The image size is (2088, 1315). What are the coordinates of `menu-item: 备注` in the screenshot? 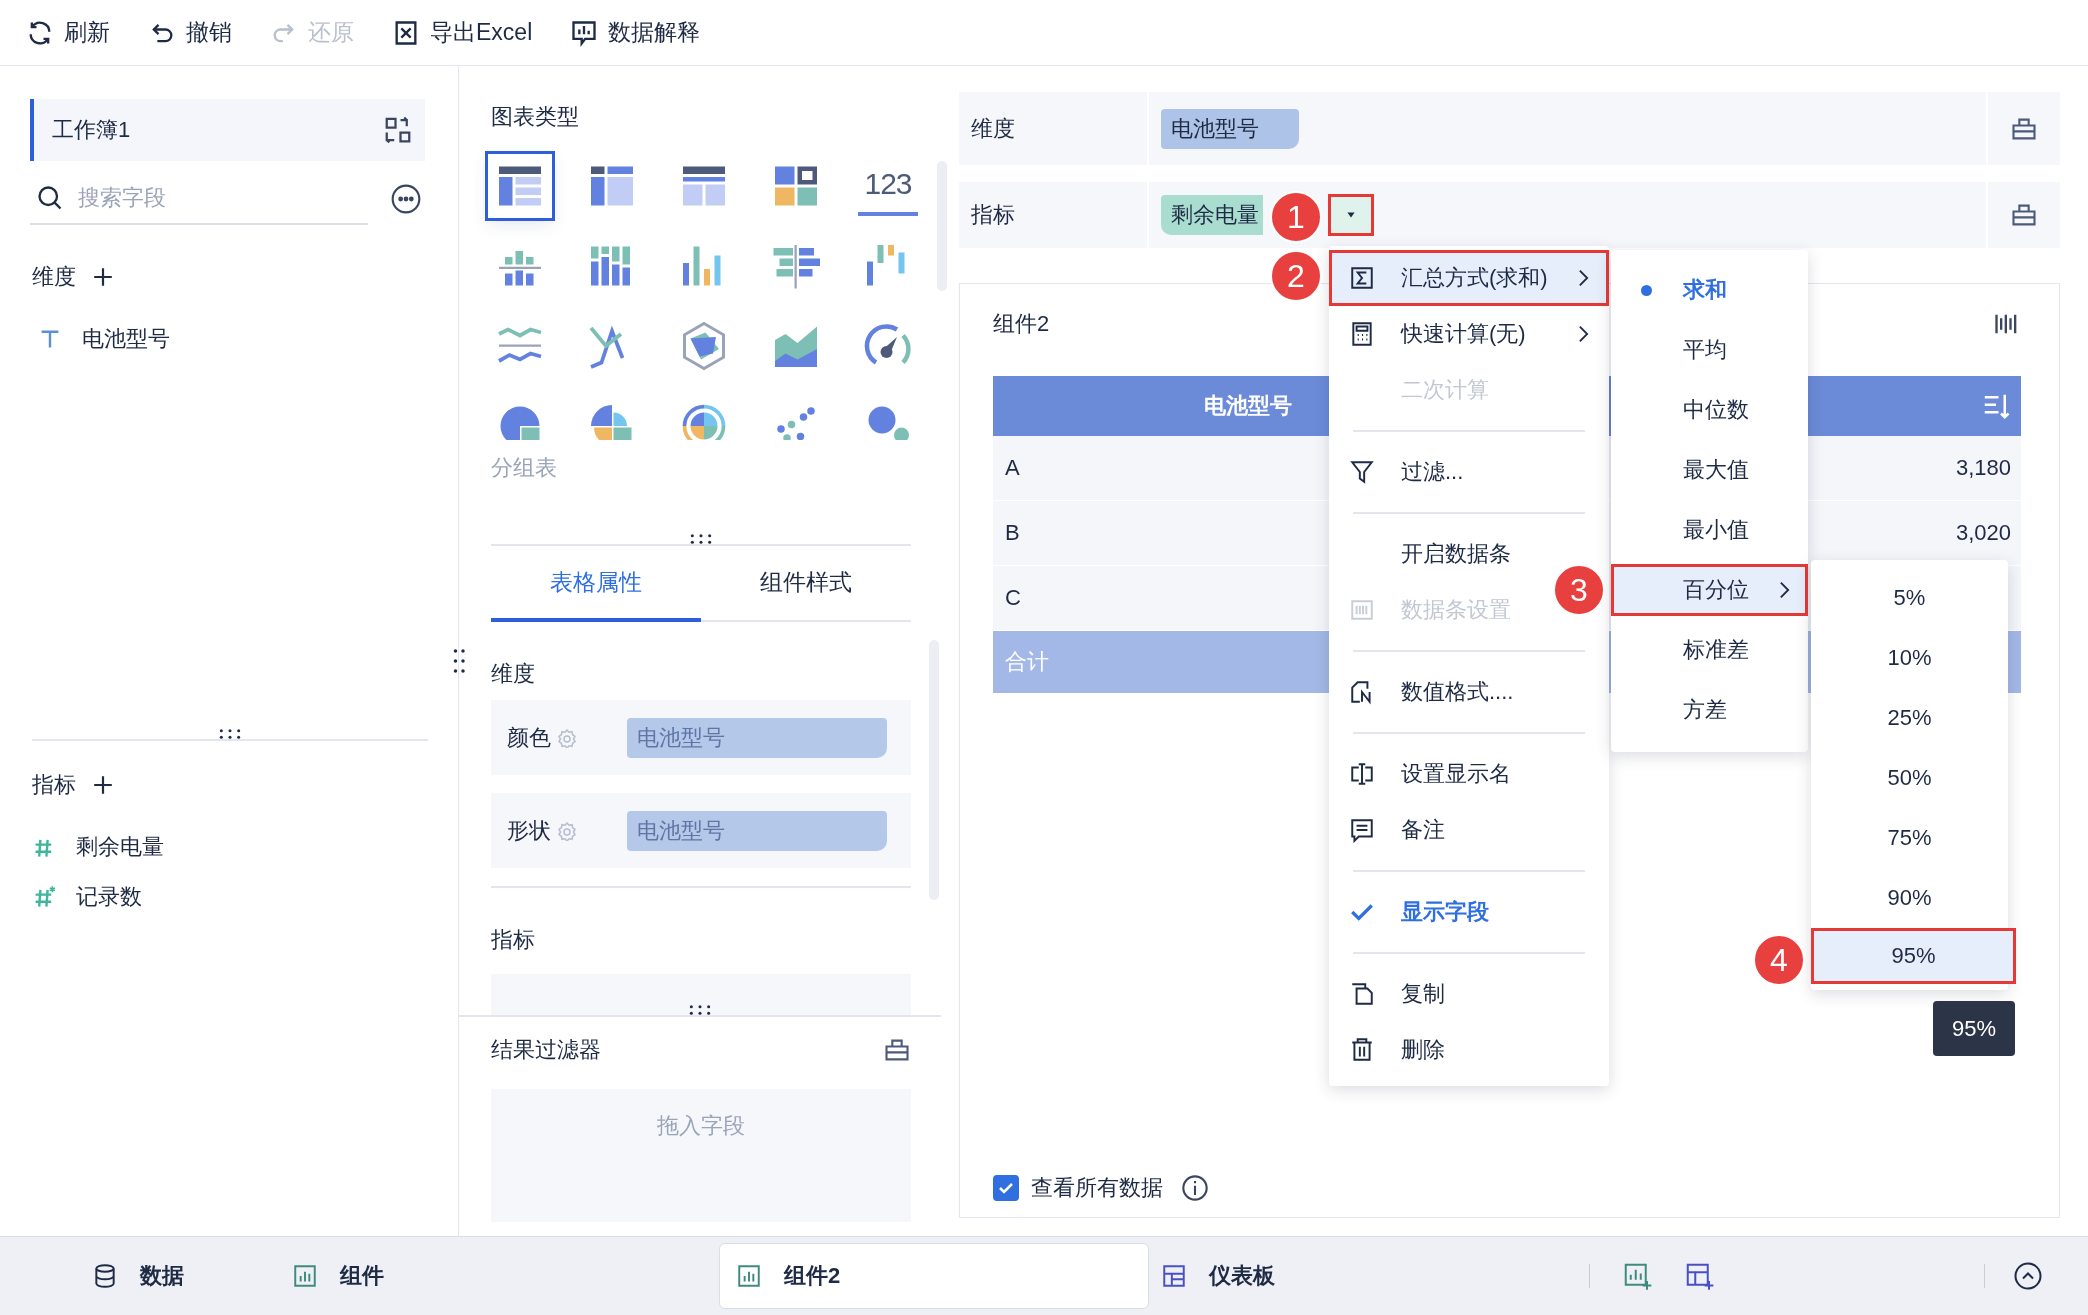 It's located at (1392, 830).